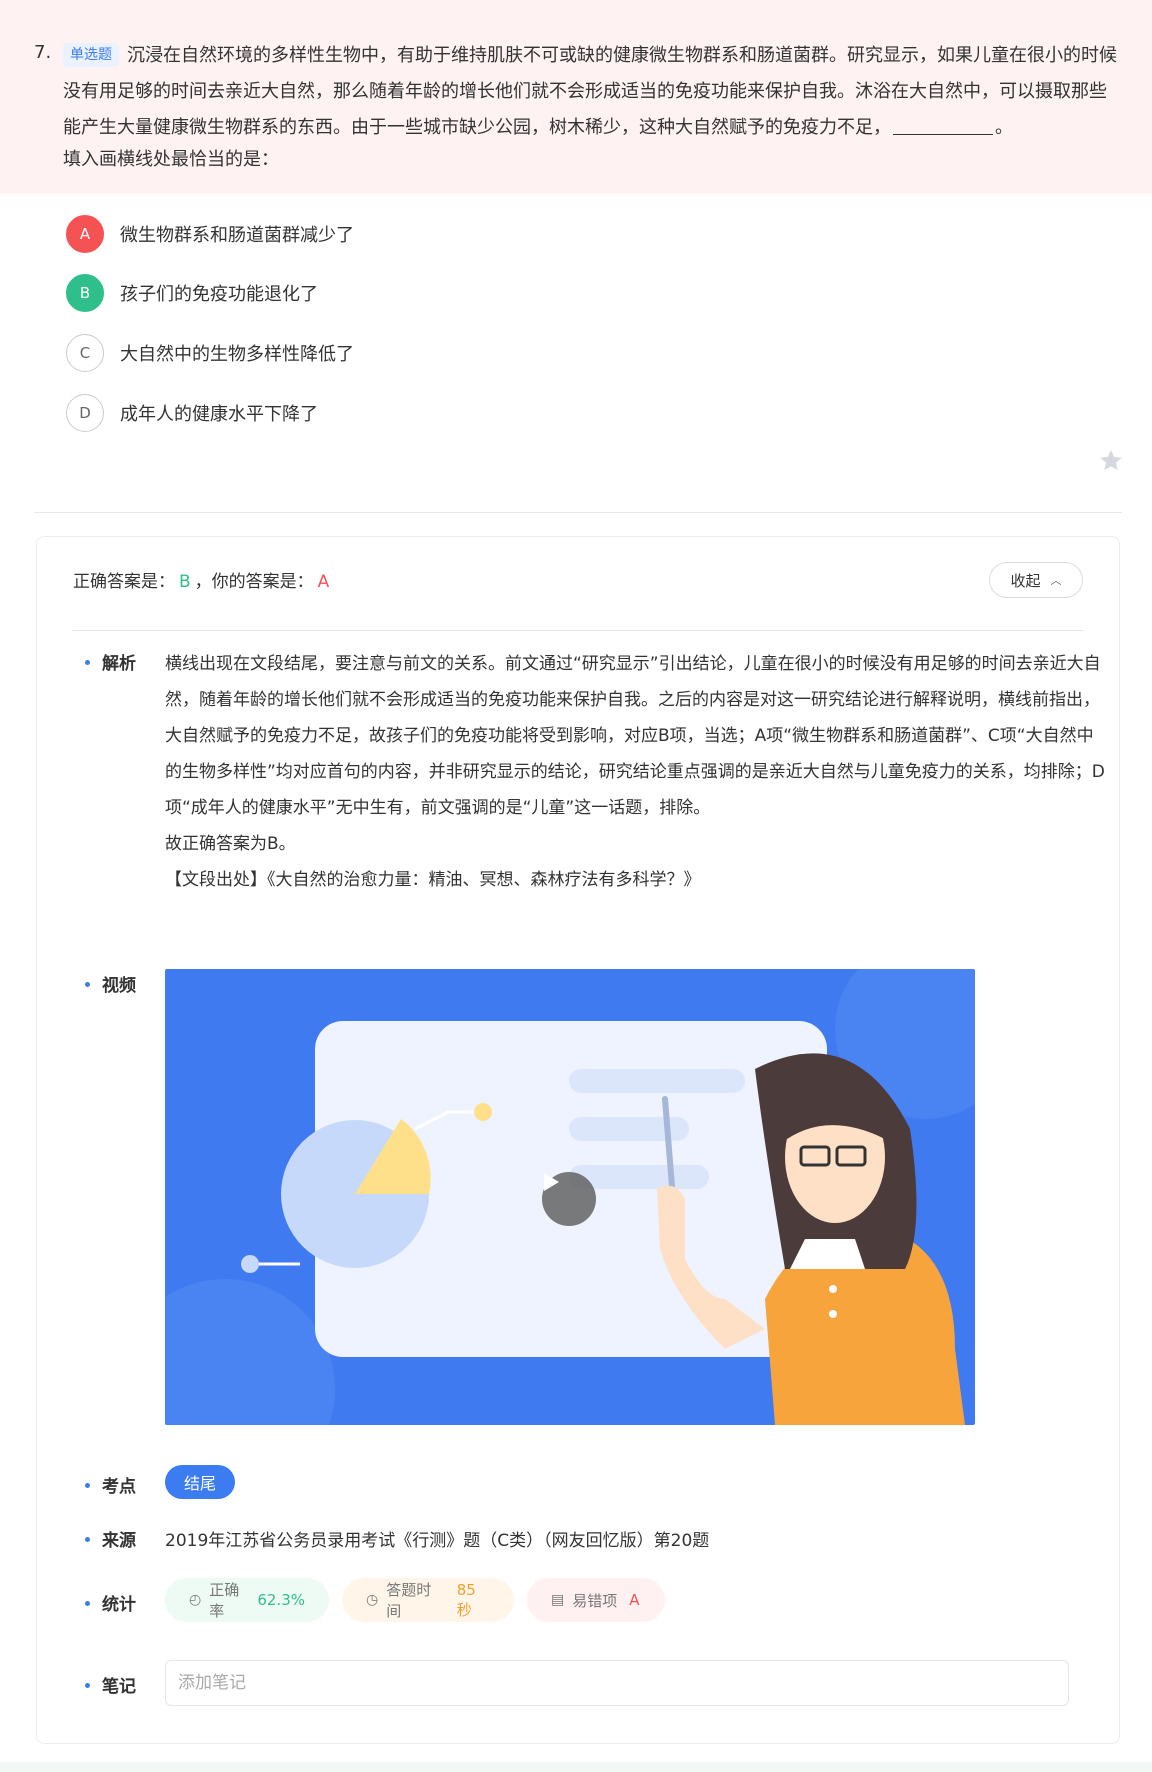 The height and width of the screenshot is (1772, 1152). Describe the element at coordinates (943, 125) in the screenshot. I see `blank-line` at that location.